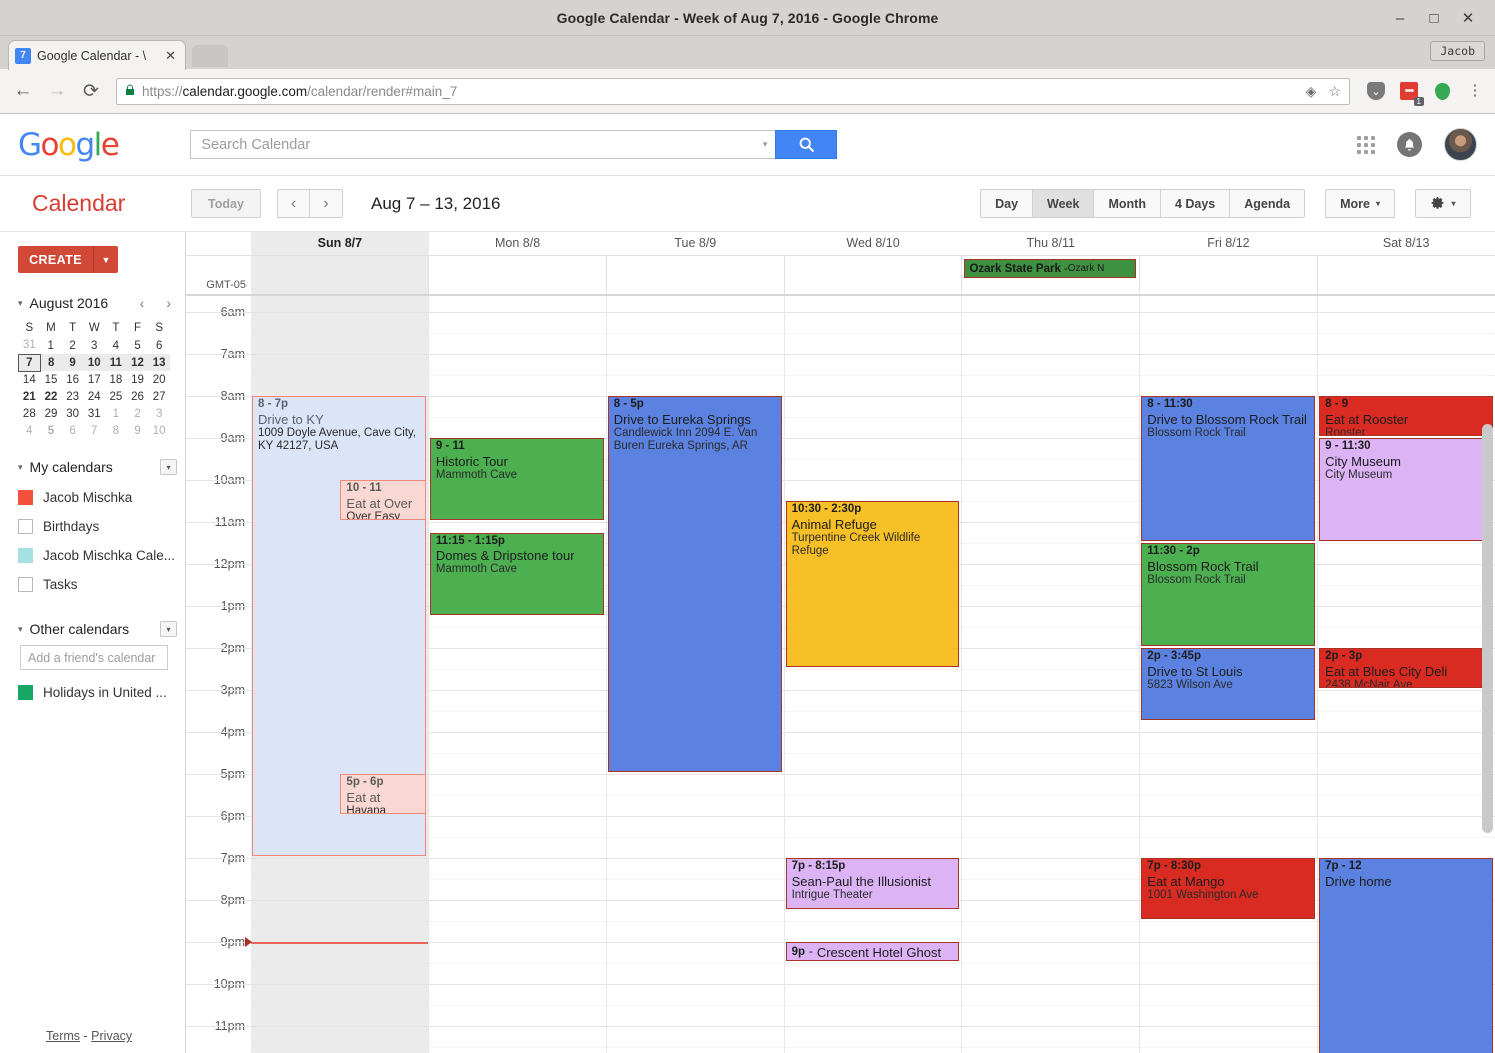 The width and height of the screenshot is (1495, 1053). Describe the element at coordinates (293, 203) in the screenshot. I see `prev-week-button: ‹` at that location.